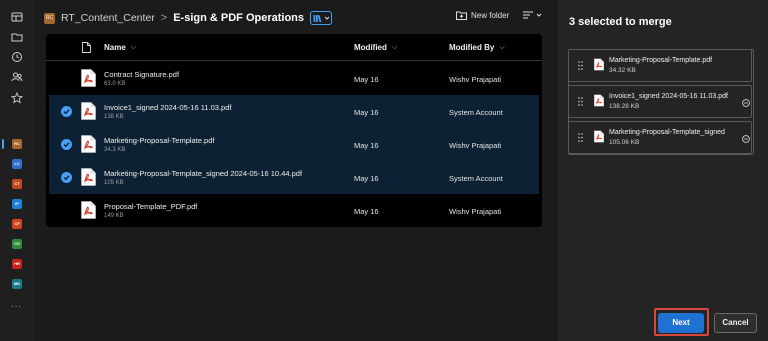  I want to click on merge-item-size: 34.32 KB, so click(622, 70).